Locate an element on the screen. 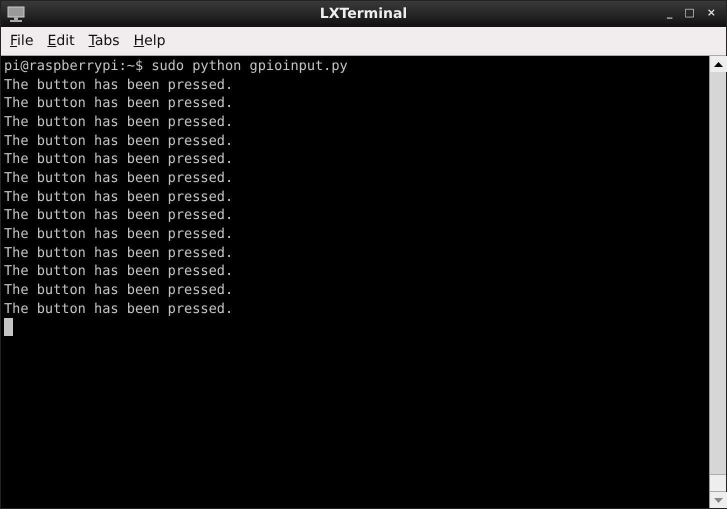 The height and width of the screenshot is (509, 727). menu-item: Edit is located at coordinates (61, 41).